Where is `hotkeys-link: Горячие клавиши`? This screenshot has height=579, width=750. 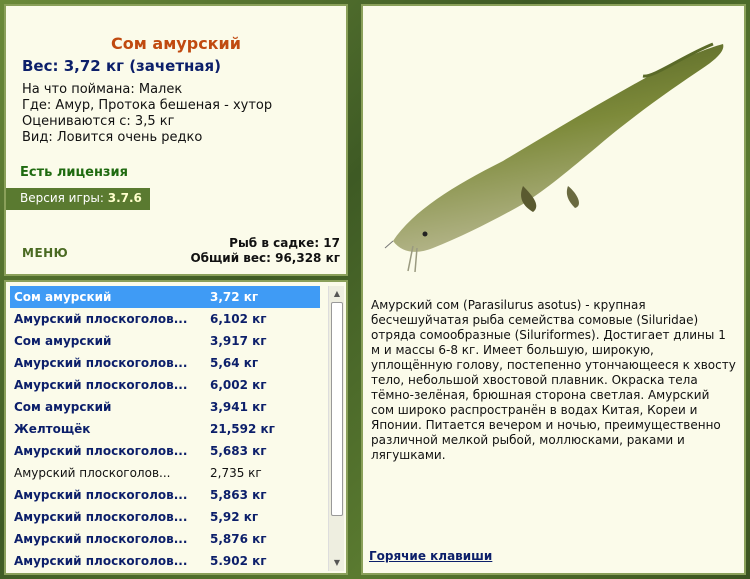
hotkeys-link: Горячие клавиши is located at coordinates (430, 556).